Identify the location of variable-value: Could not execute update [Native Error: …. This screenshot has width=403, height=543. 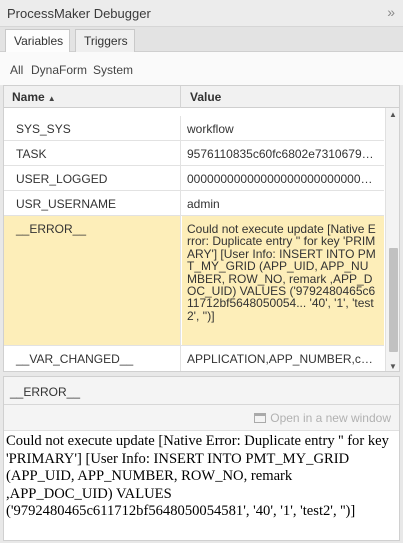
(283, 280).